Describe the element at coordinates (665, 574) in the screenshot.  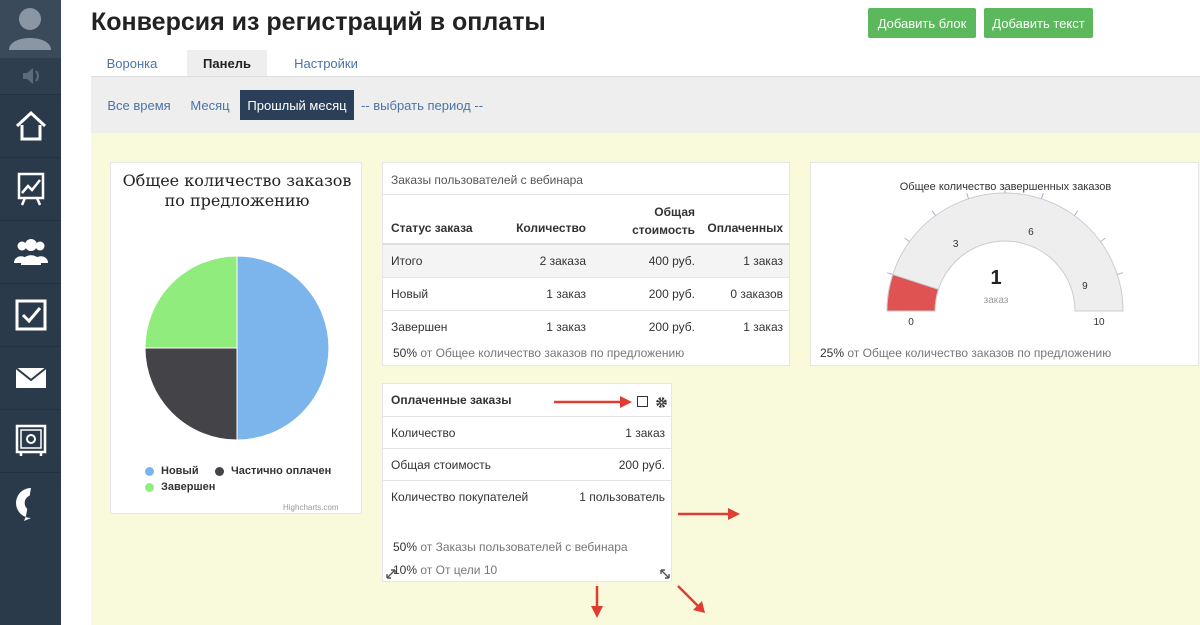
I see `resize-handle-right-icon` at that location.